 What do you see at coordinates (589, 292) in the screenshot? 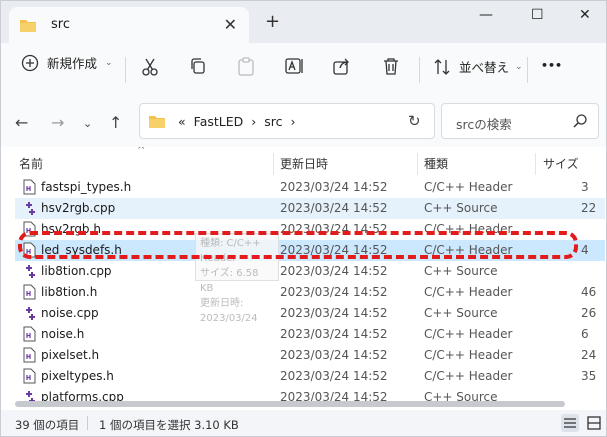
I see `file-size: 46` at bounding box center [589, 292].